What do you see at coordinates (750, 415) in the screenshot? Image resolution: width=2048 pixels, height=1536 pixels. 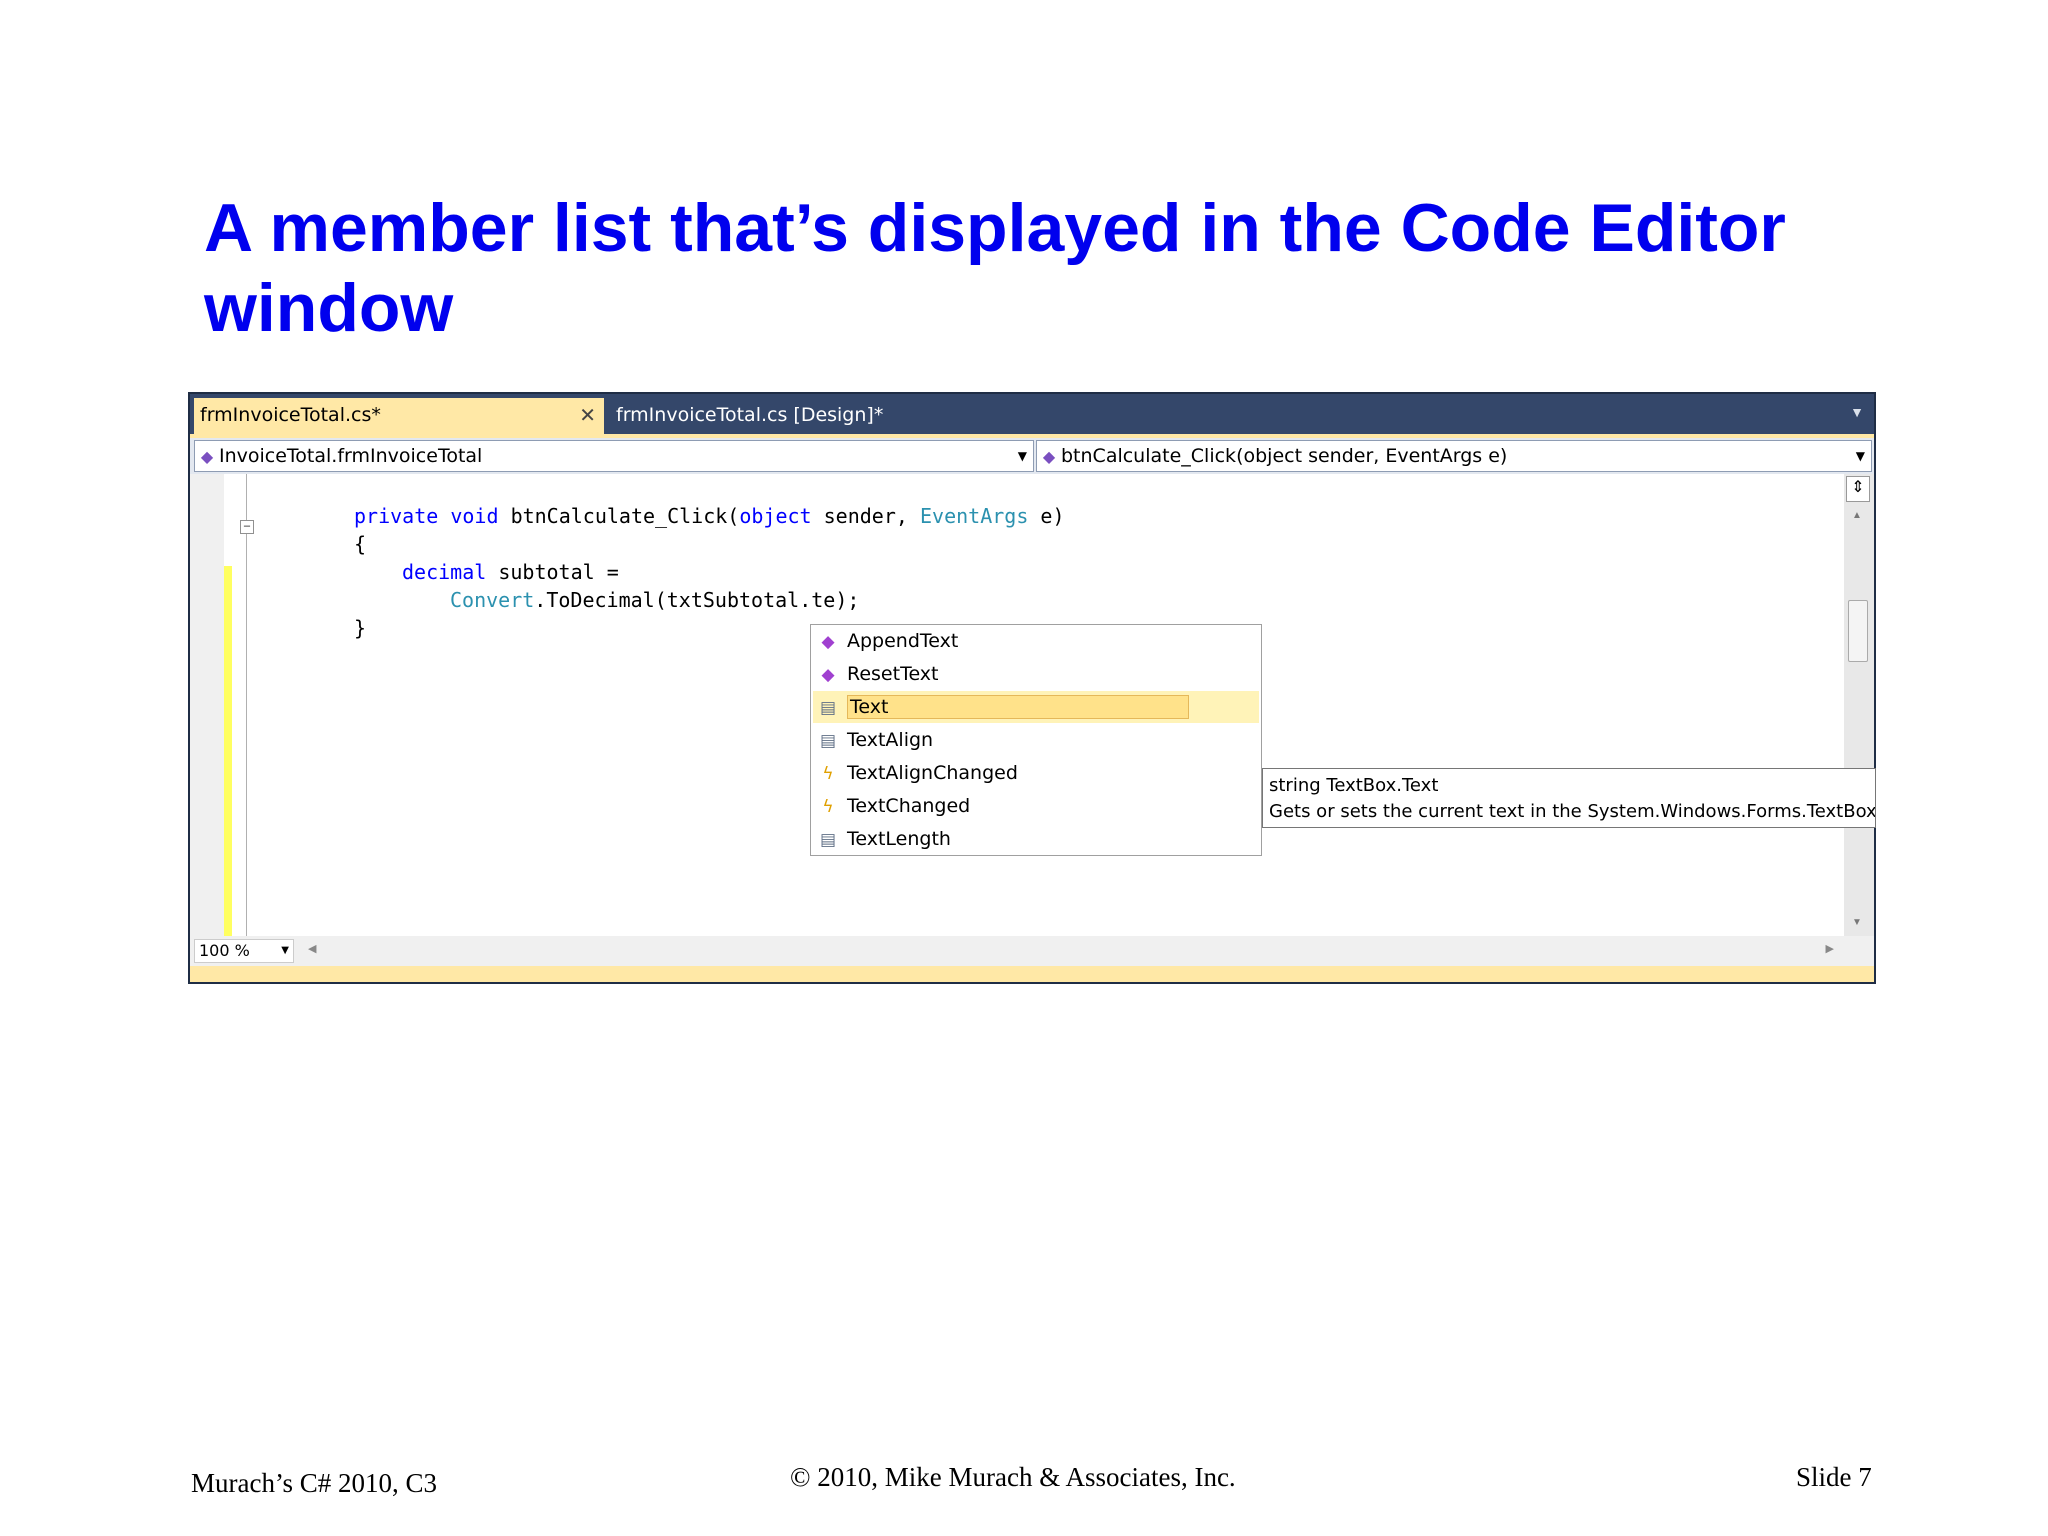 I see `tab-design-file-label: frmInvoiceTotal.cs [Design]*` at bounding box center [750, 415].